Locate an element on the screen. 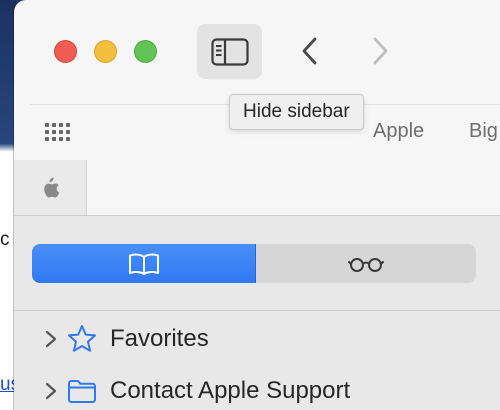 The width and height of the screenshot is (500, 410). favorites-bar-item-apple: Apple is located at coordinates (398, 131).